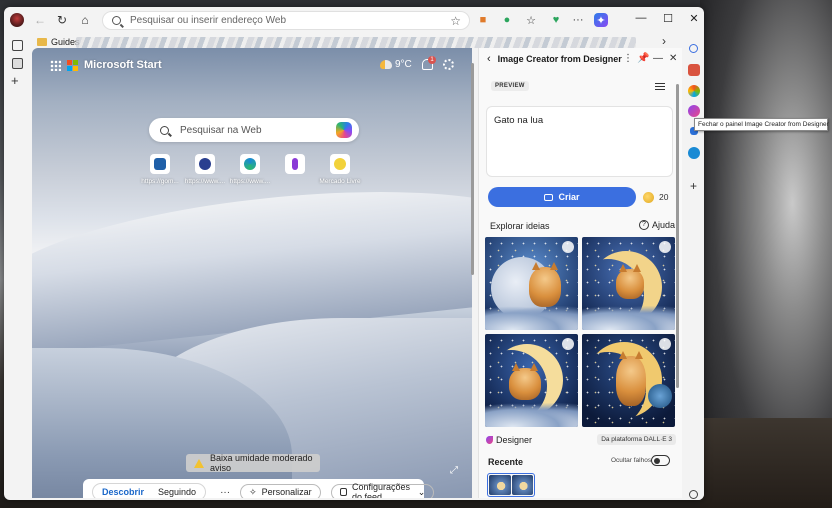  Describe the element at coordinates (403, 64) in the screenshot. I see `temperature: 9°C` at that location.